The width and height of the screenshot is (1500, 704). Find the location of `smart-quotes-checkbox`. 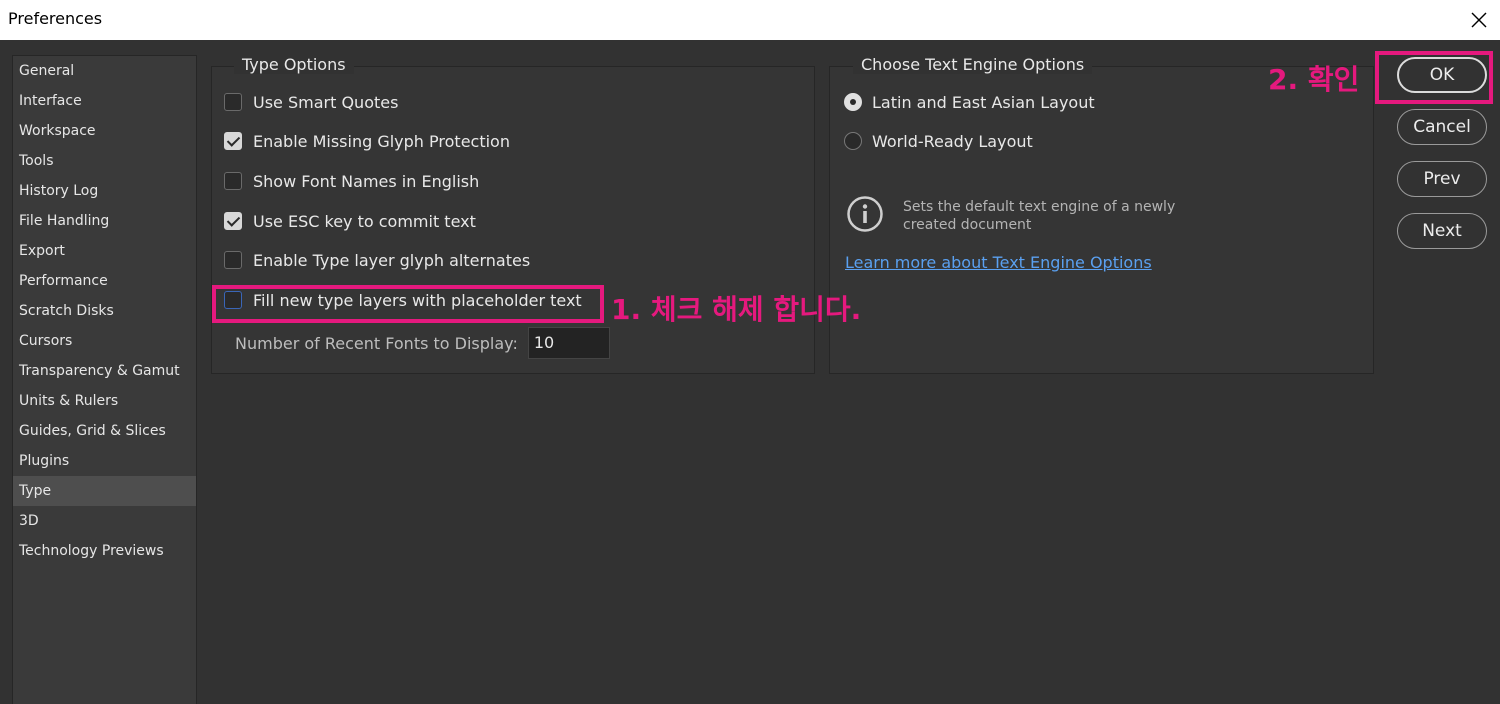

smart-quotes-checkbox is located at coordinates (233, 102).